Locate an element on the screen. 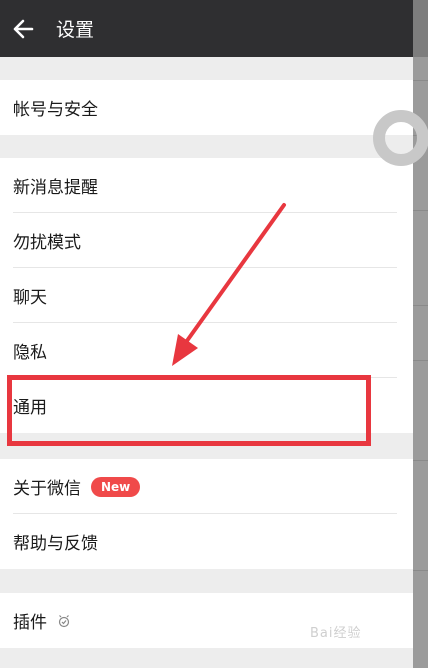 Image resolution: width=428 pixels, height=668 pixels. menu-item-label: 聊天 is located at coordinates (30, 298).